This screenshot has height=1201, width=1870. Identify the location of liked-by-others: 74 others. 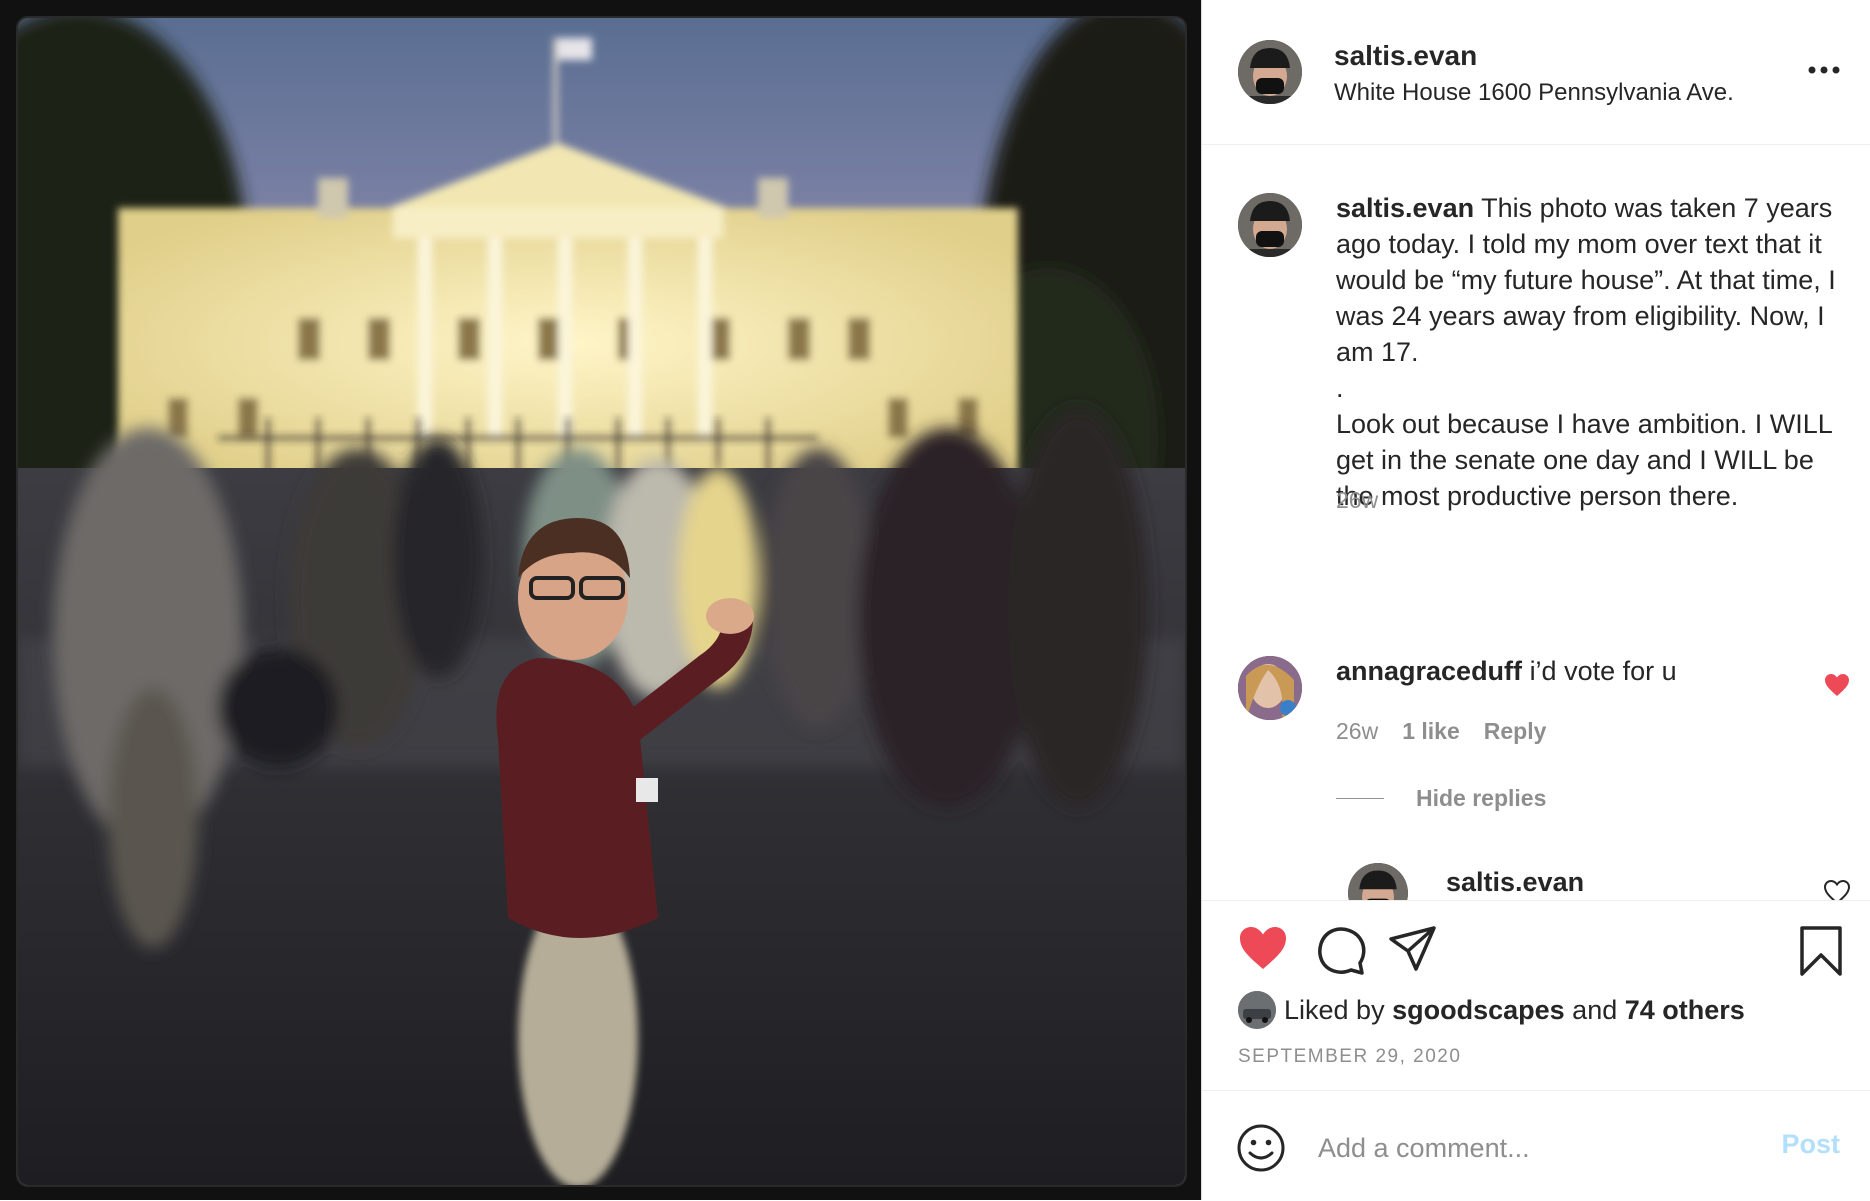
(1685, 1010).